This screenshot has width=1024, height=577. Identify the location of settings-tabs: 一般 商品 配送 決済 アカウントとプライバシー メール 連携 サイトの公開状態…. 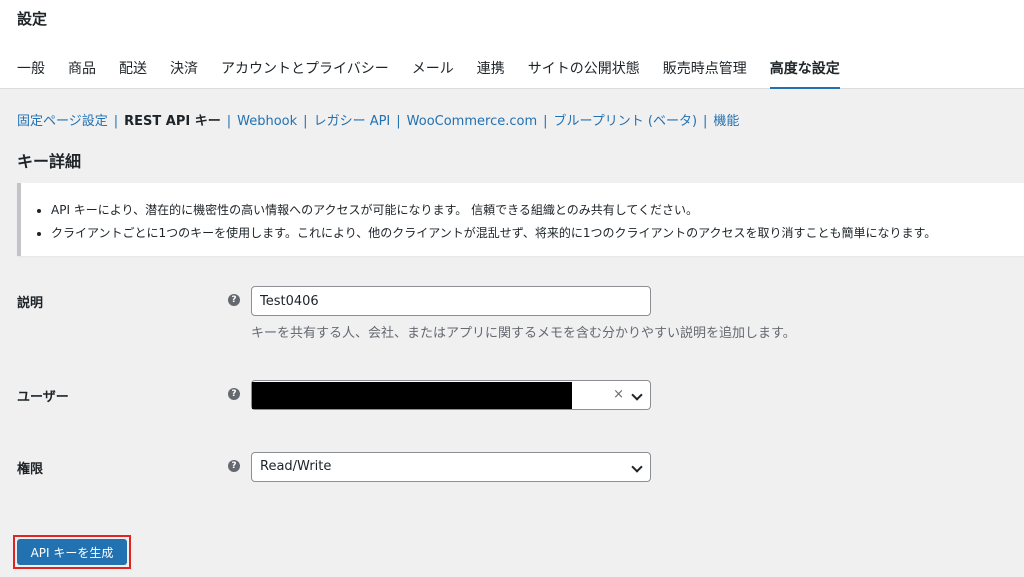
(440, 72).